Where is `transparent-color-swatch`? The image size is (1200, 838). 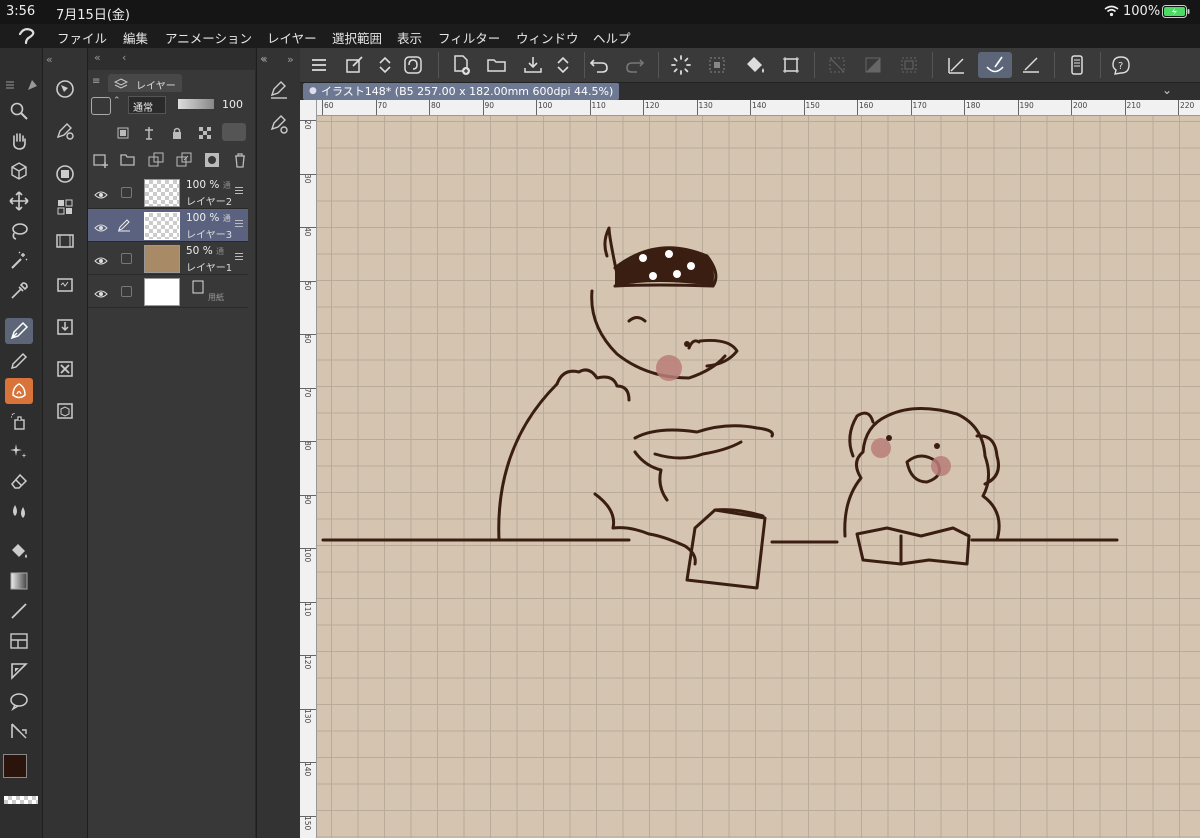 transparent-color-swatch is located at coordinates (21, 800).